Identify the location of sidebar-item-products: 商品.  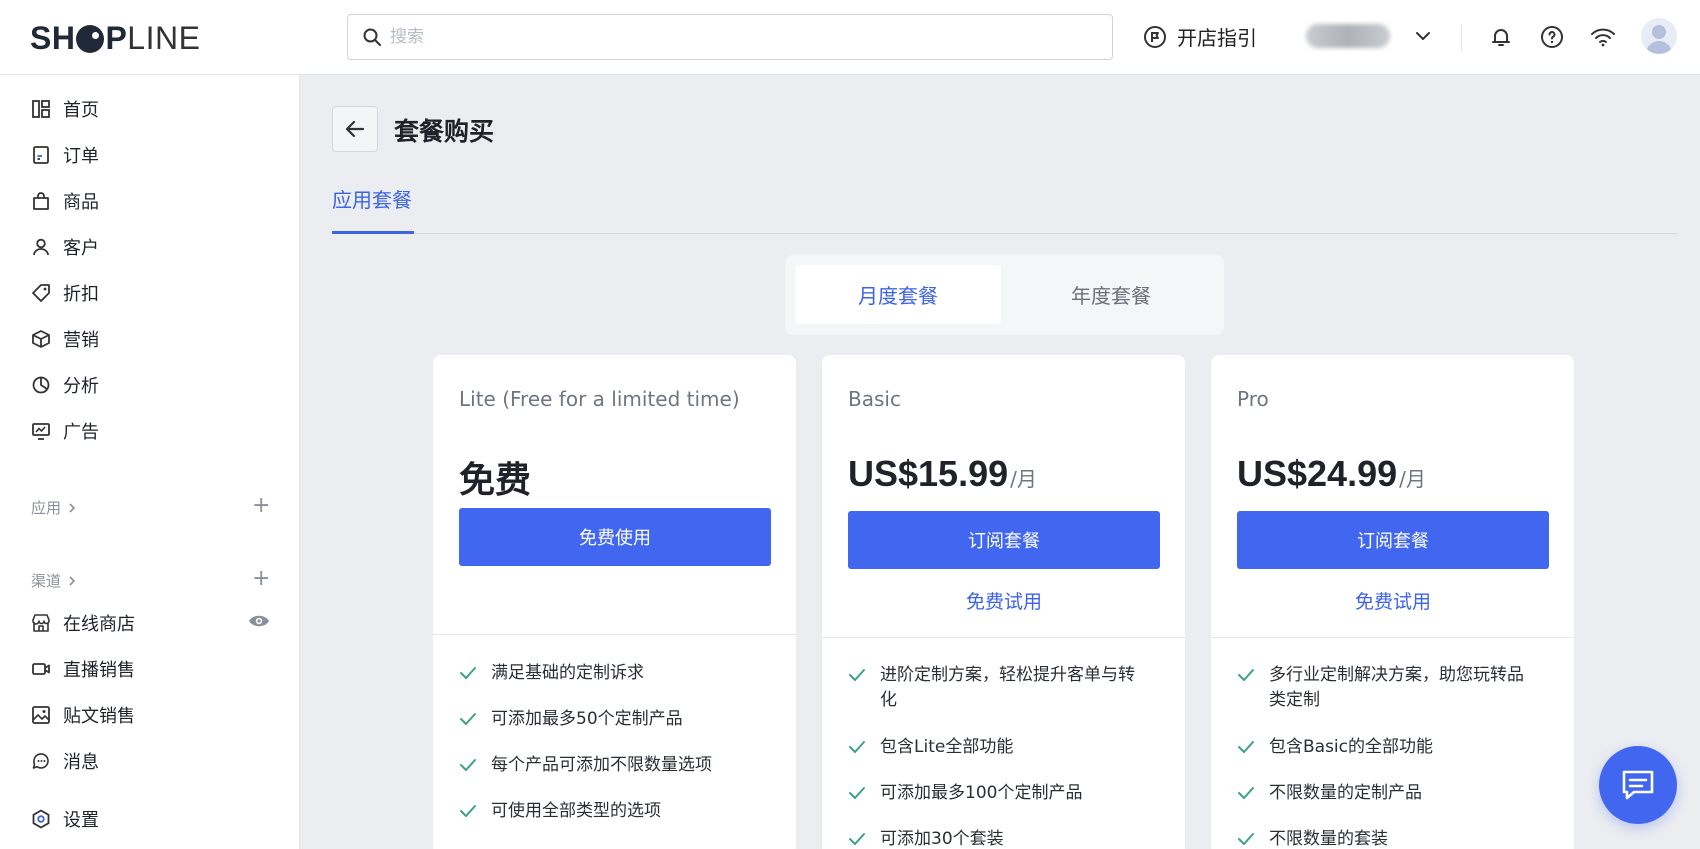
(65, 201).